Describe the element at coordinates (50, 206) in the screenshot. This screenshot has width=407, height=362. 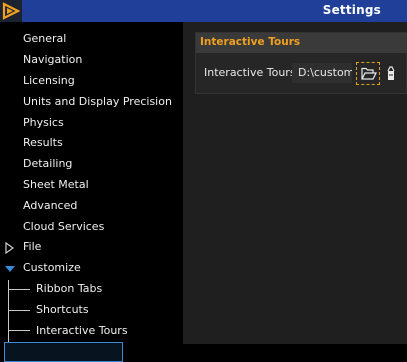
I see `sidebar-item-advanced: Advanced` at that location.